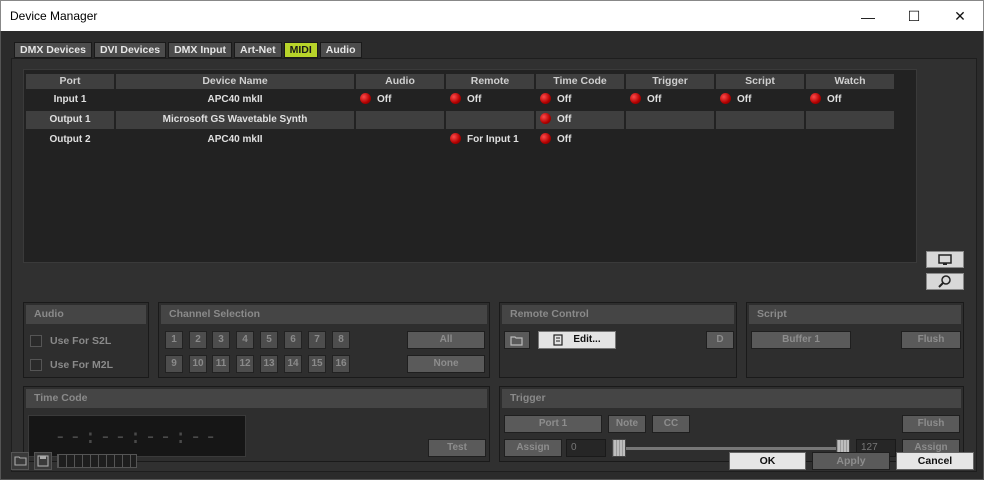 The image size is (984, 480). I want to click on channel-7-button: 7, so click(317, 340).